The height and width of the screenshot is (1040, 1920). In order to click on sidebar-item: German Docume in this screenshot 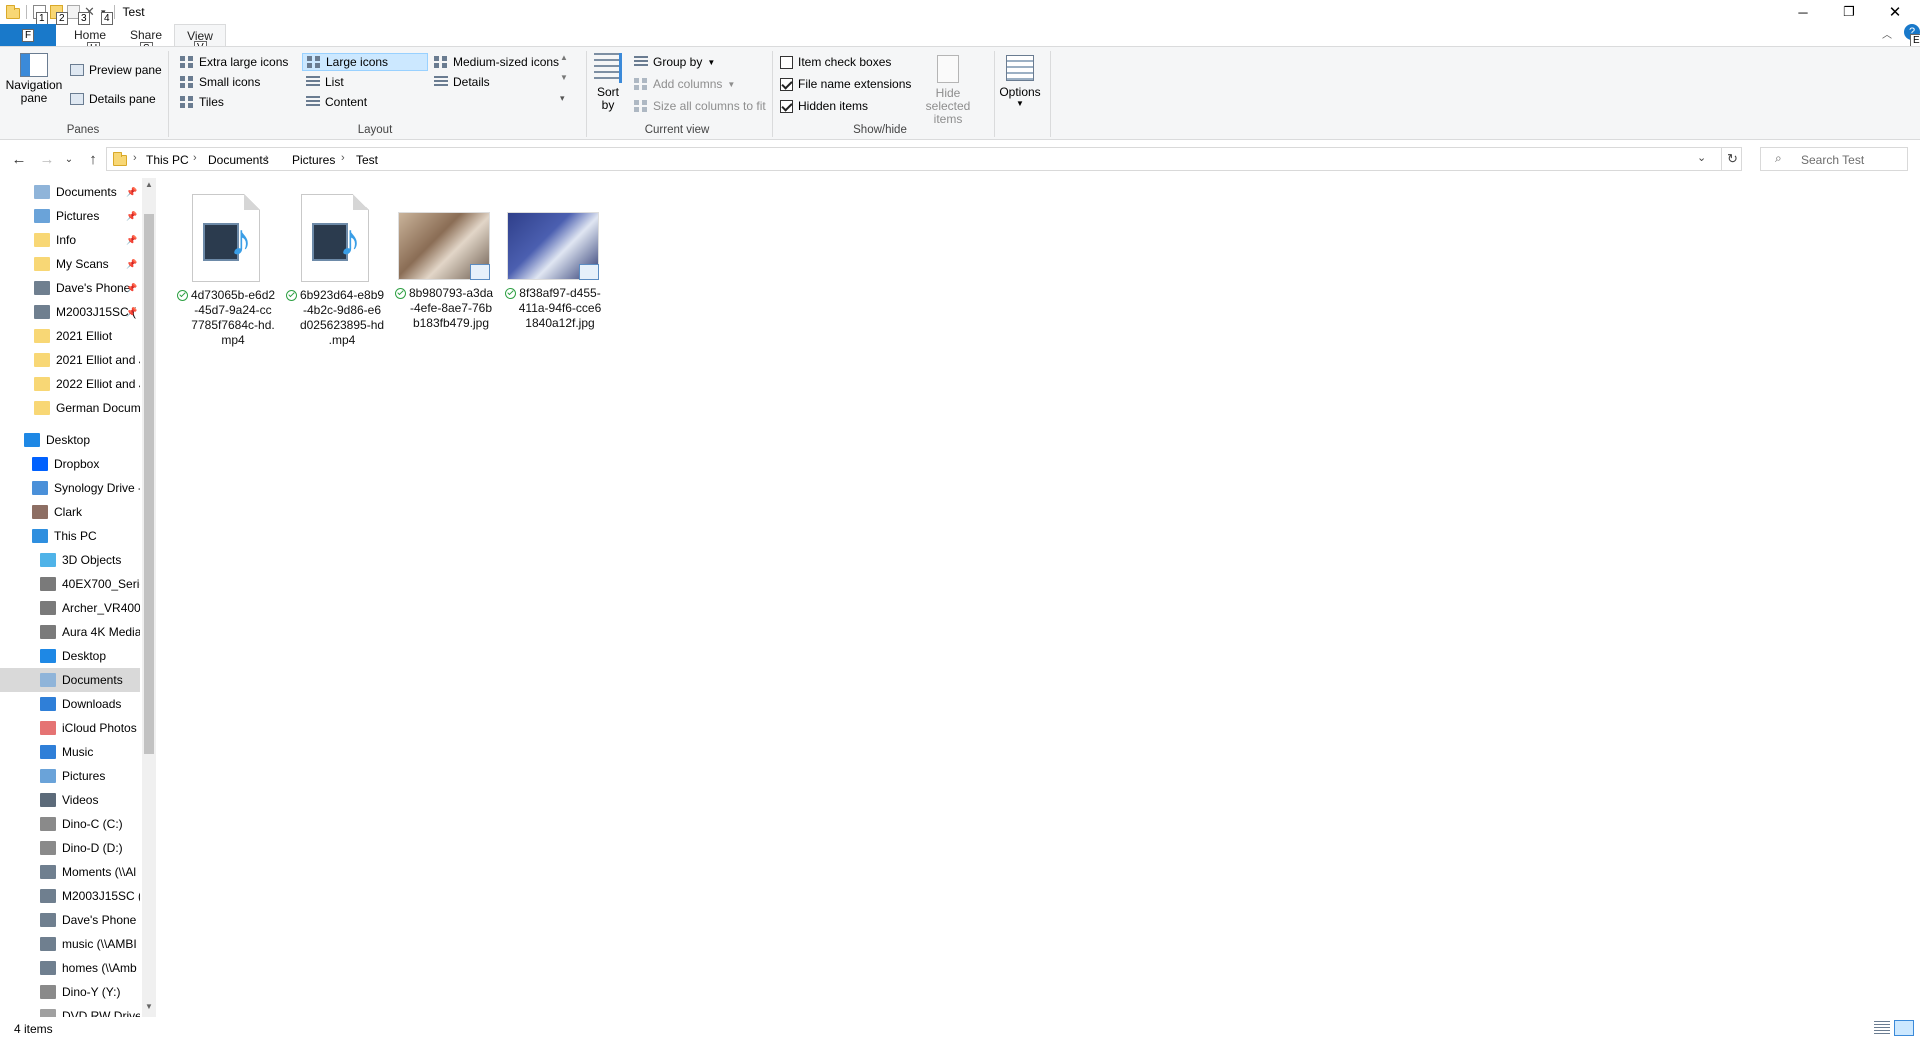, I will do `click(70, 408)`.